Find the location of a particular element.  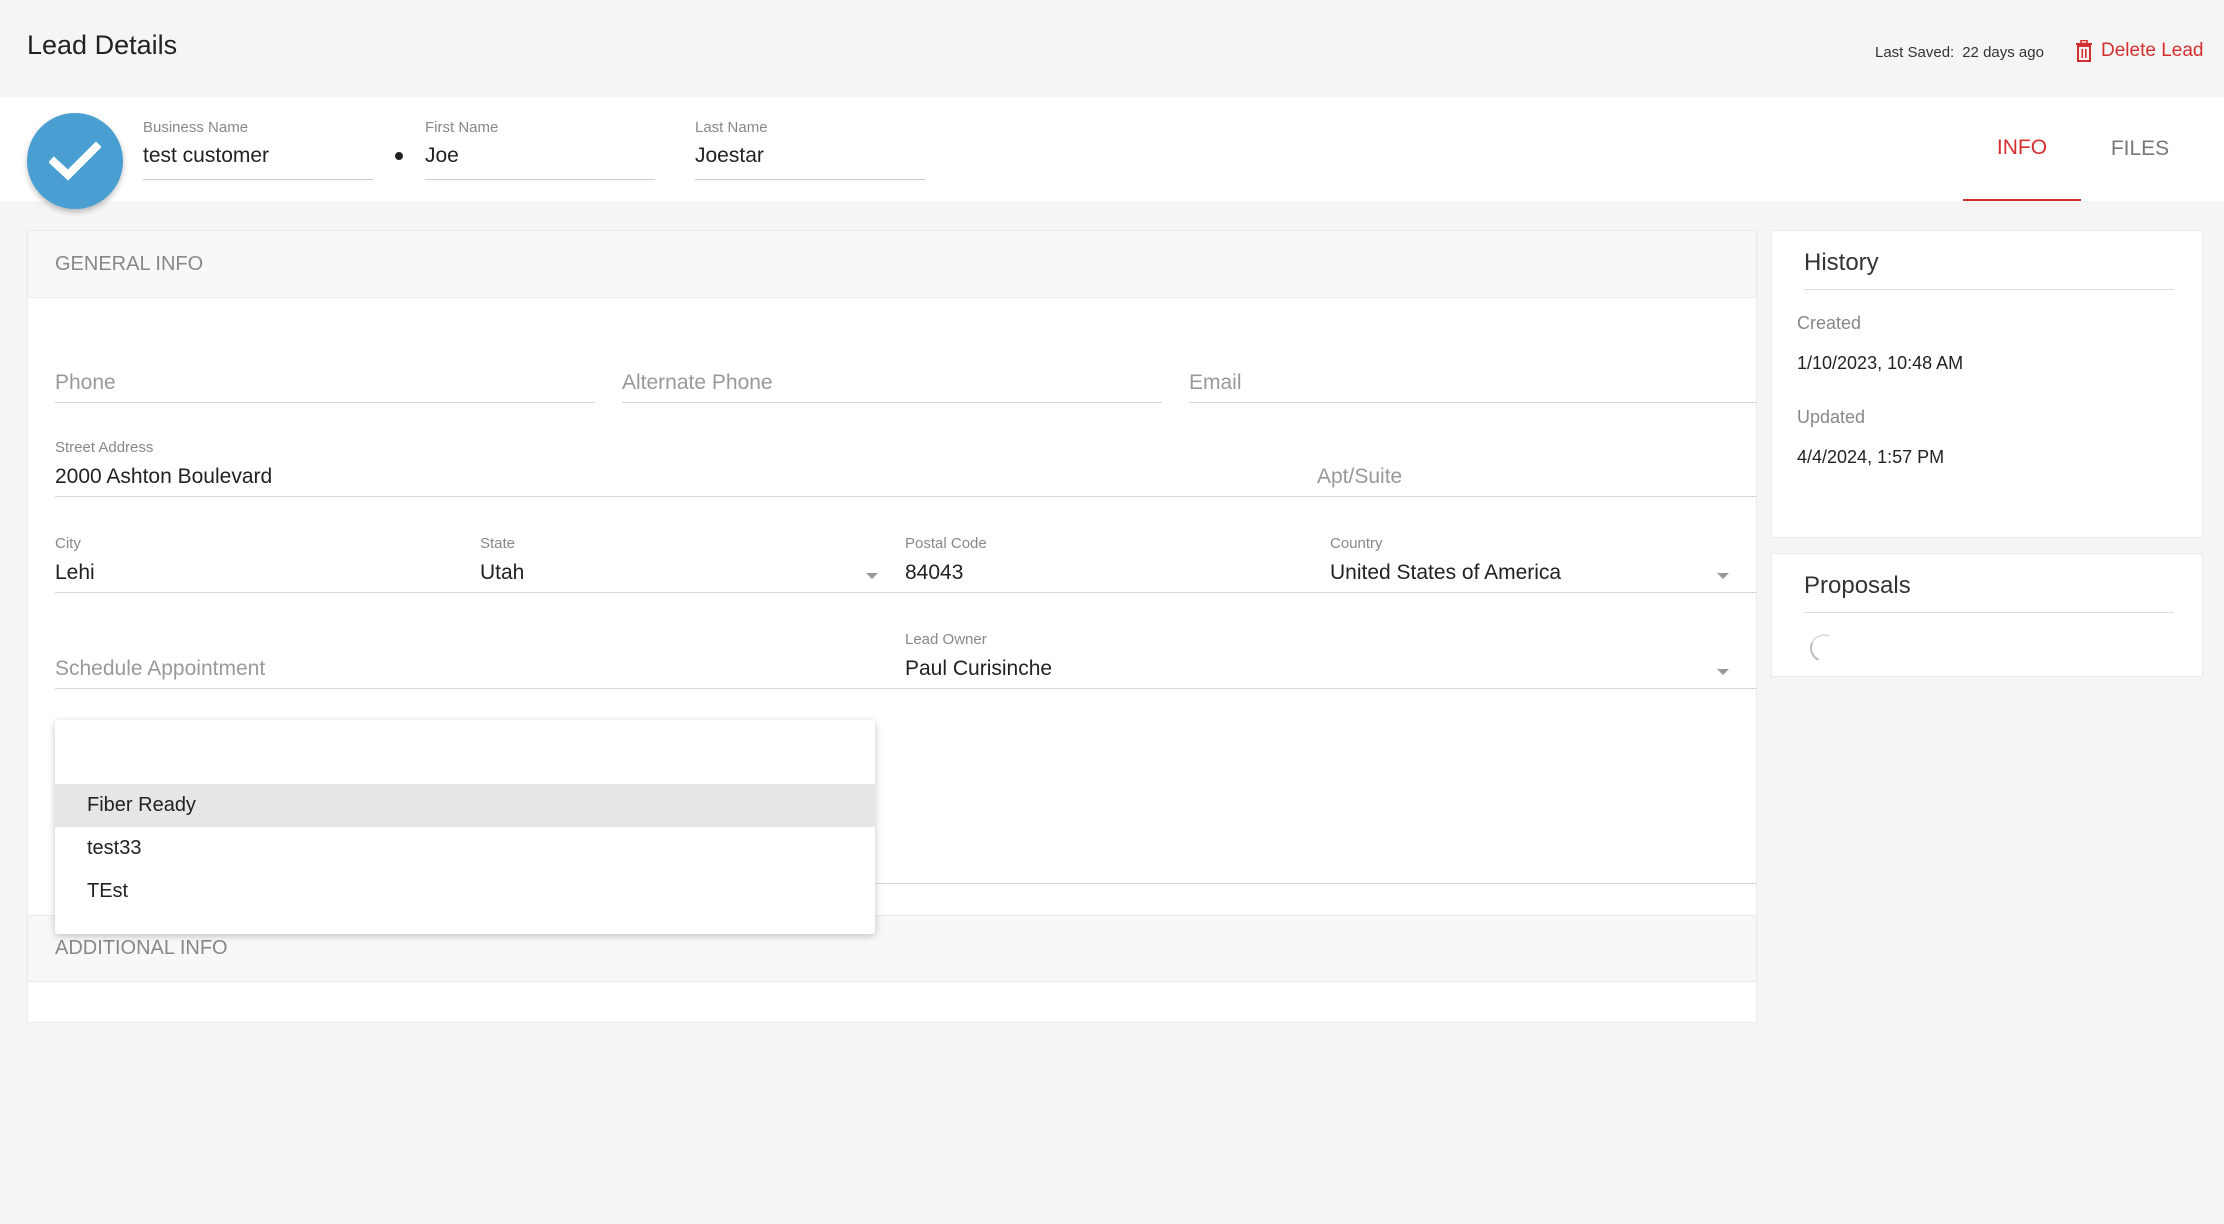

status-avatar is located at coordinates (75, 161).